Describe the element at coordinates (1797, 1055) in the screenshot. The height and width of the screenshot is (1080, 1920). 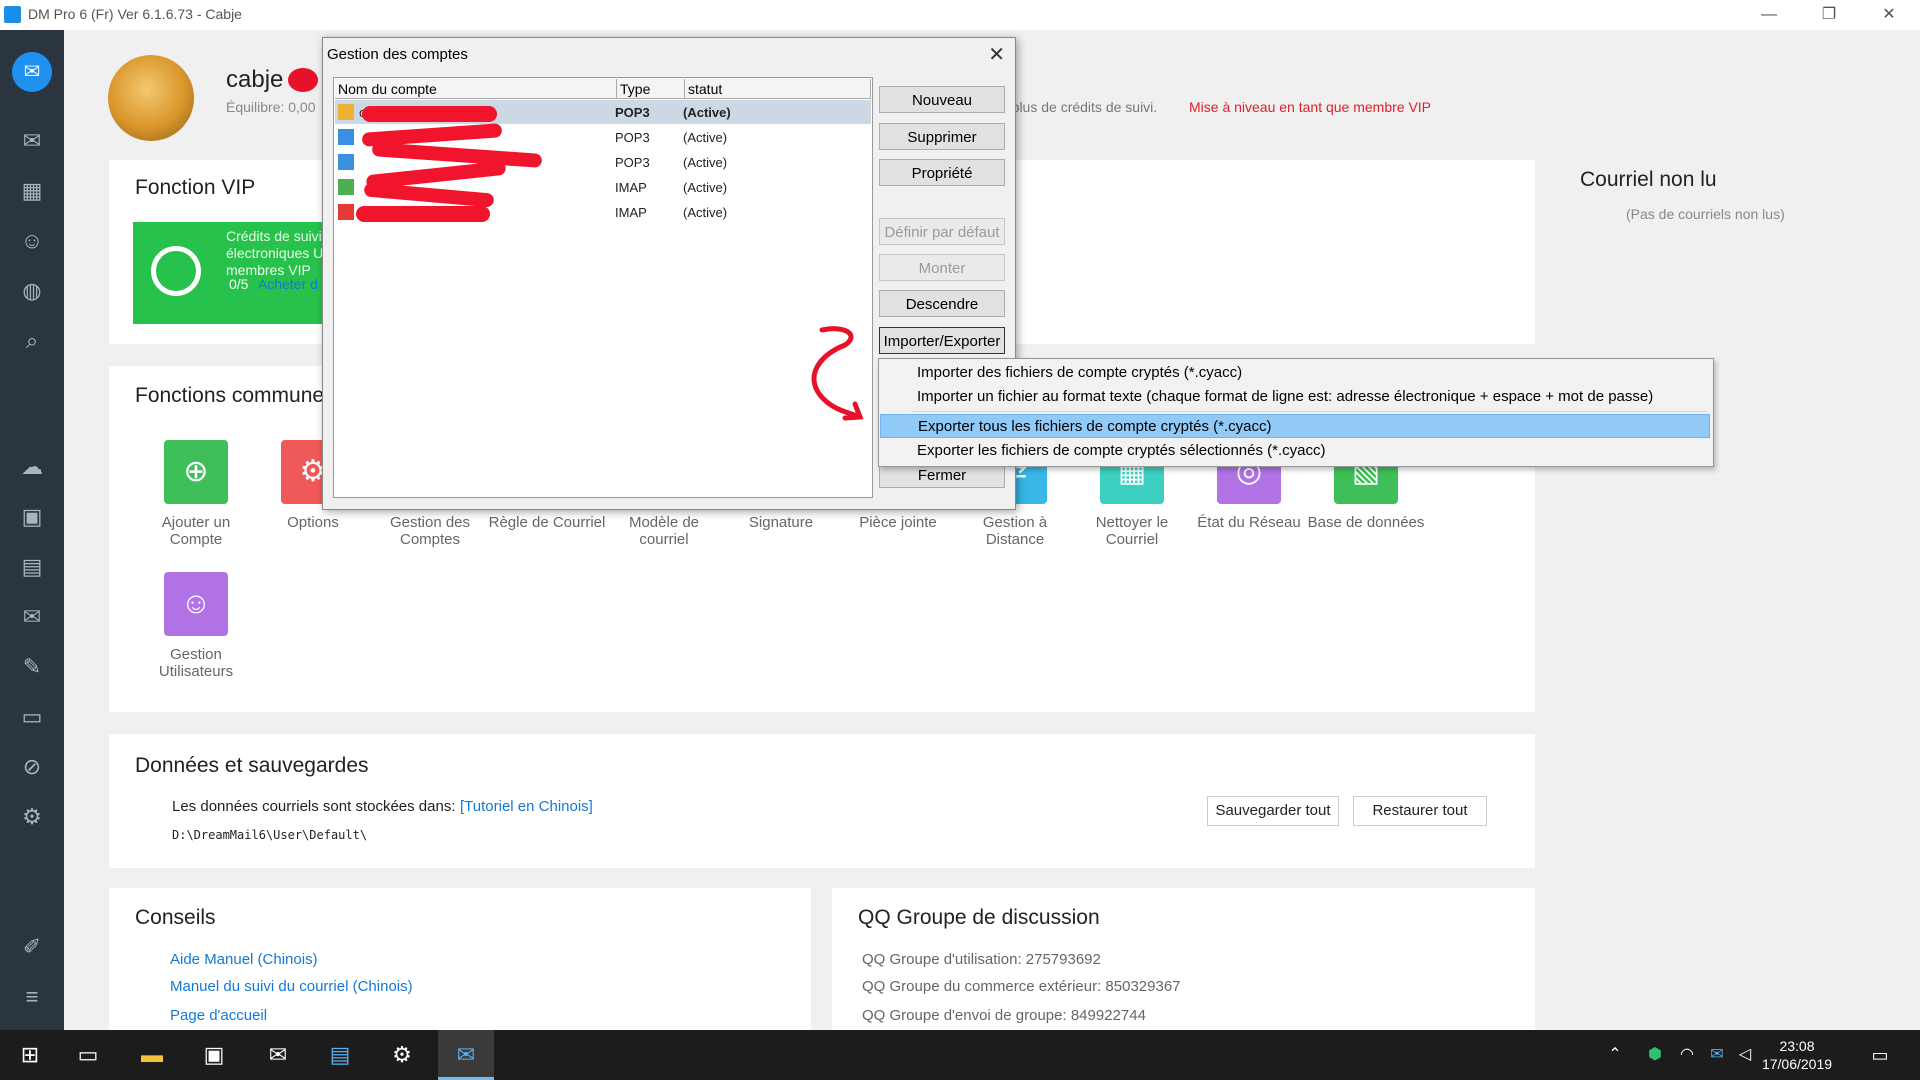
I see `clock: 23:08 17/06/2019` at that location.